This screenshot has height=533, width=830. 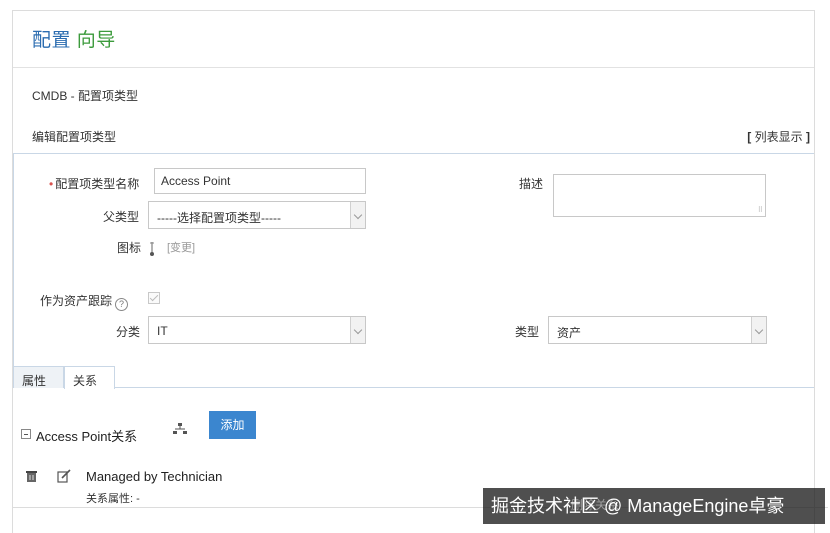 I want to click on relationship-attributes: 关系属性: -, so click(x=113, y=499).